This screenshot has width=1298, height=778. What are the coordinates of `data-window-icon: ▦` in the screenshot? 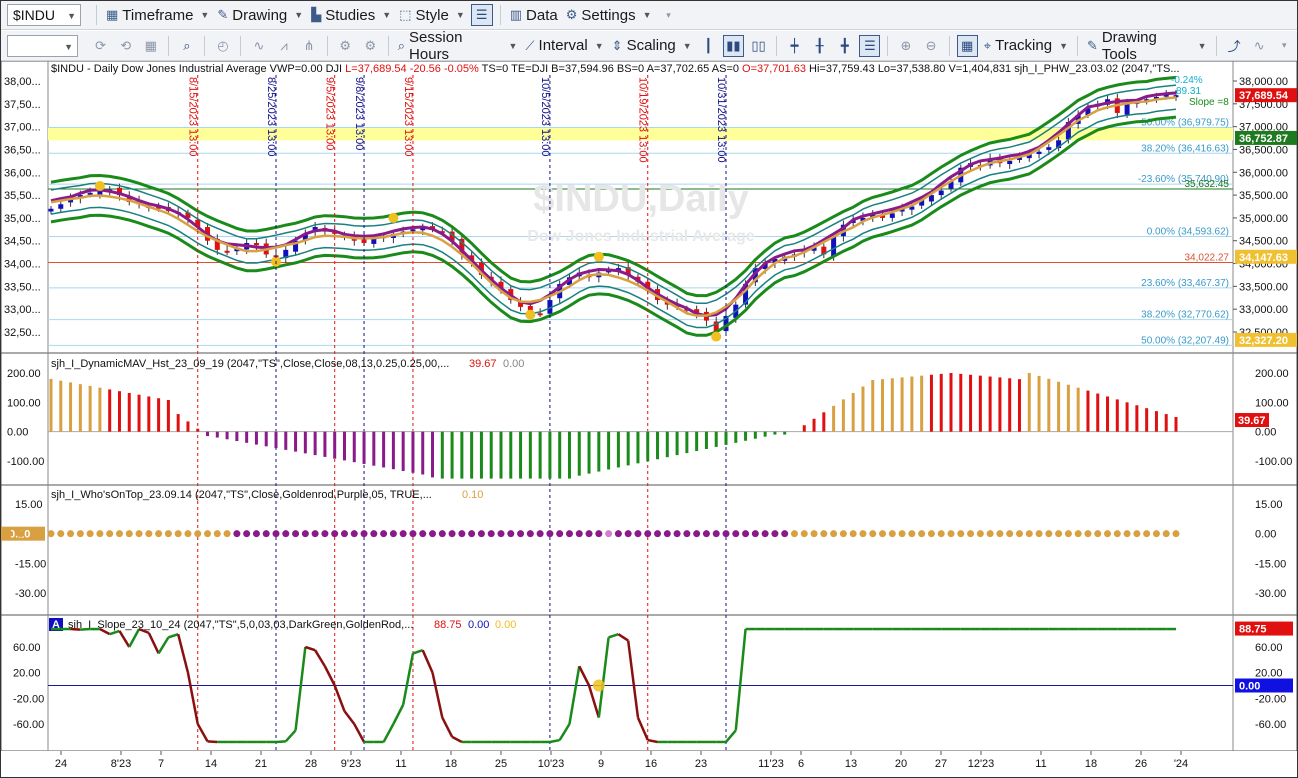 It's located at (967, 45).